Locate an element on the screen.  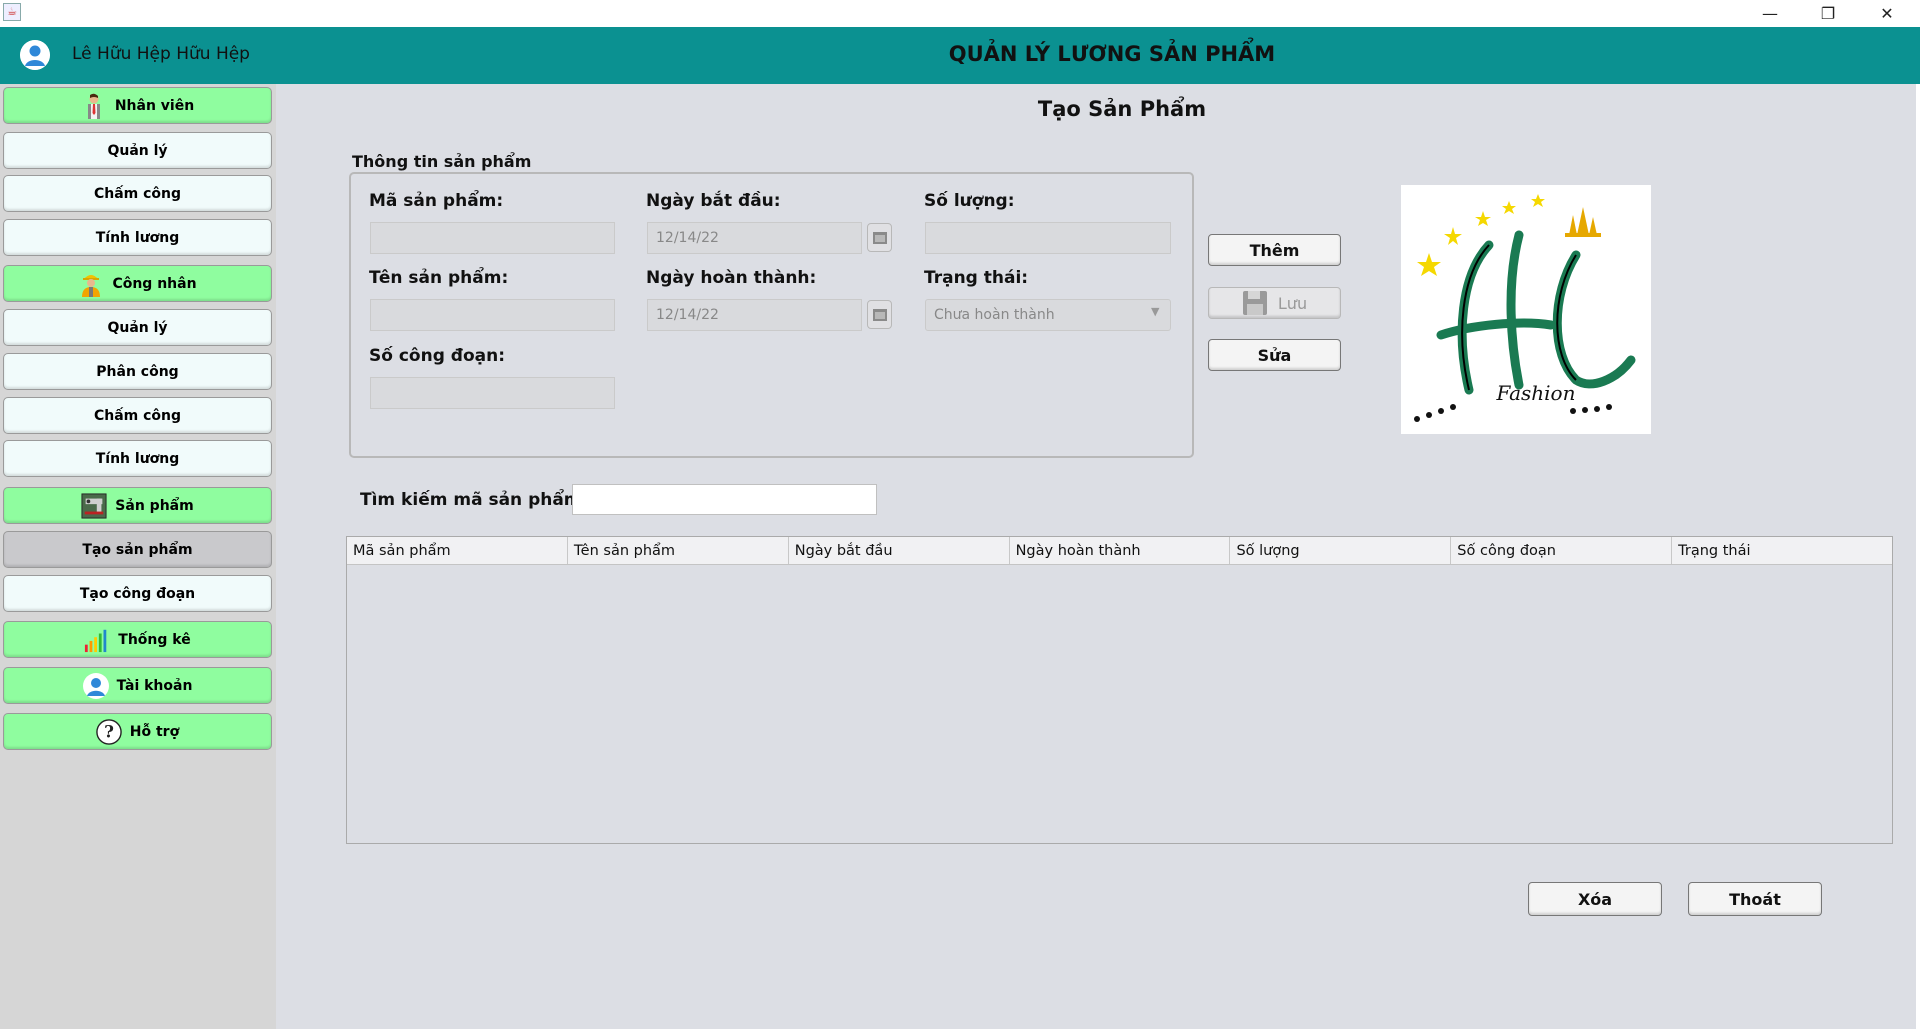
sidebar-item-cn-tinh-luong: Tính lương is located at coordinates (137, 458).